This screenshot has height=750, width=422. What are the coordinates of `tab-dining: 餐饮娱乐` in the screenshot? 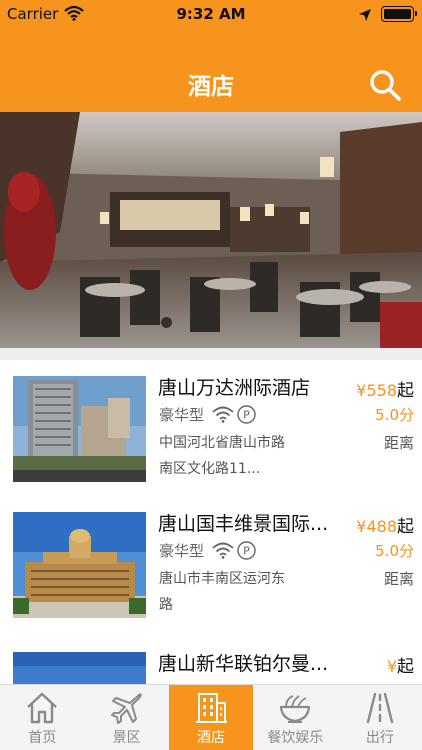 It's located at (295, 717).